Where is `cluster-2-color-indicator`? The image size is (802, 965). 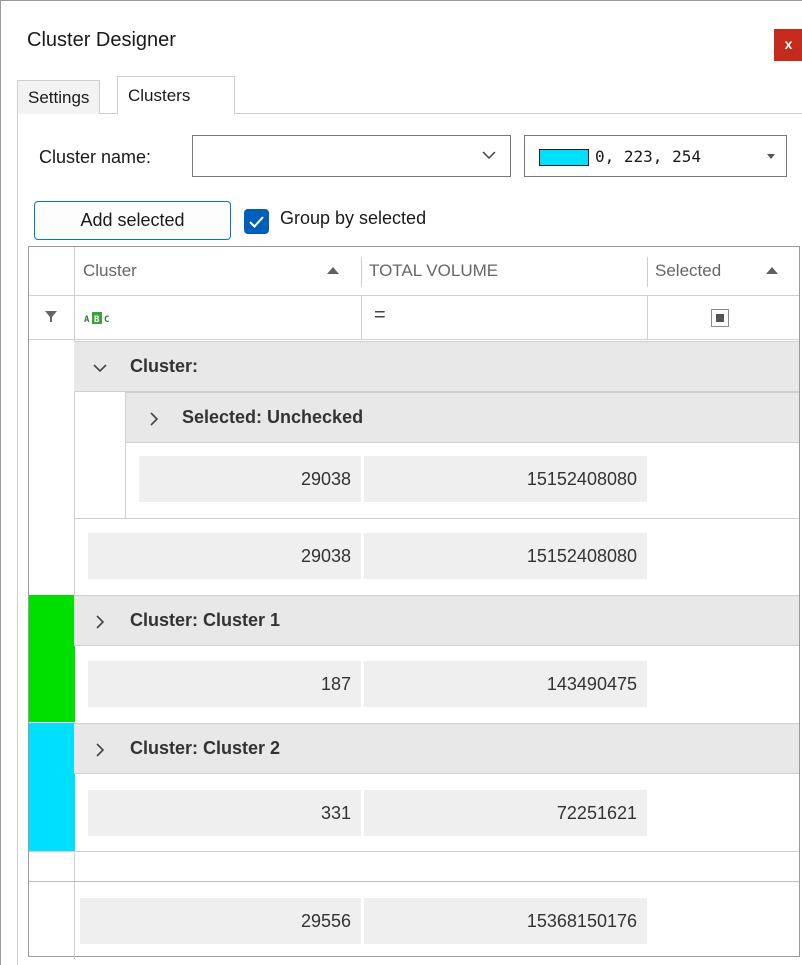 cluster-2-color-indicator is located at coordinates (52, 787).